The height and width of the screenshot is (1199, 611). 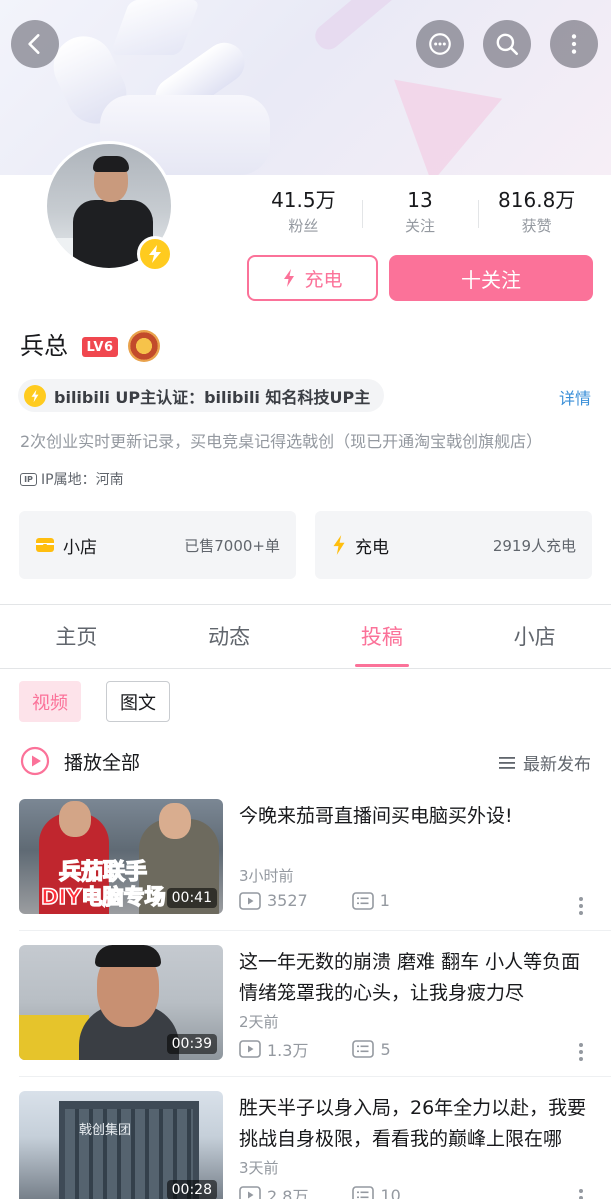 I want to click on video-duration: 00:28, so click(x=191, y=1189).